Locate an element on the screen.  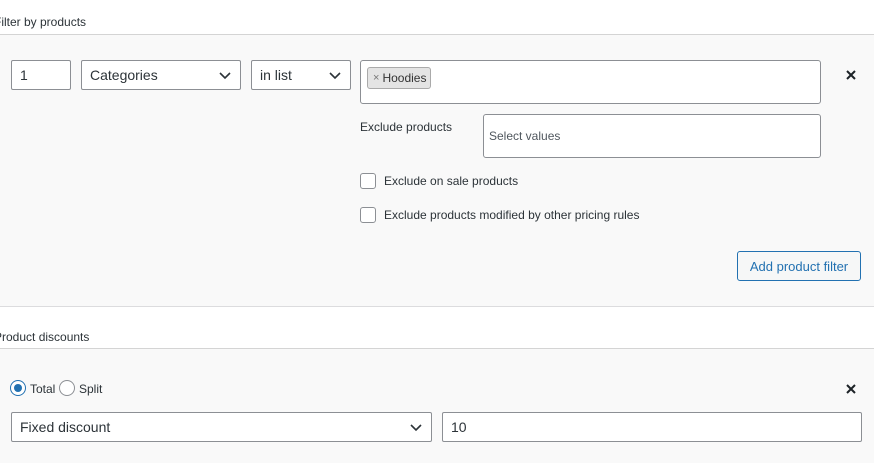
exclude-products-select: Select values is located at coordinates (652, 136).